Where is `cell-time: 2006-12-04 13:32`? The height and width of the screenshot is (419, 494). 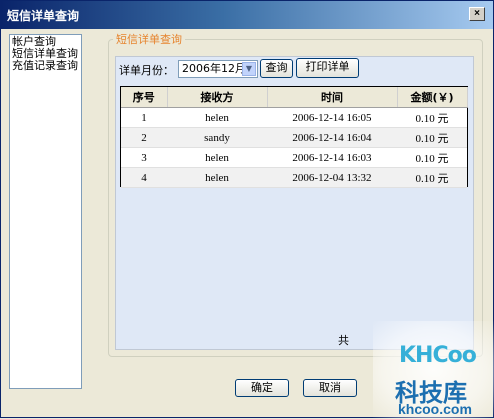
cell-time: 2006-12-04 13:32 is located at coordinates (332, 177).